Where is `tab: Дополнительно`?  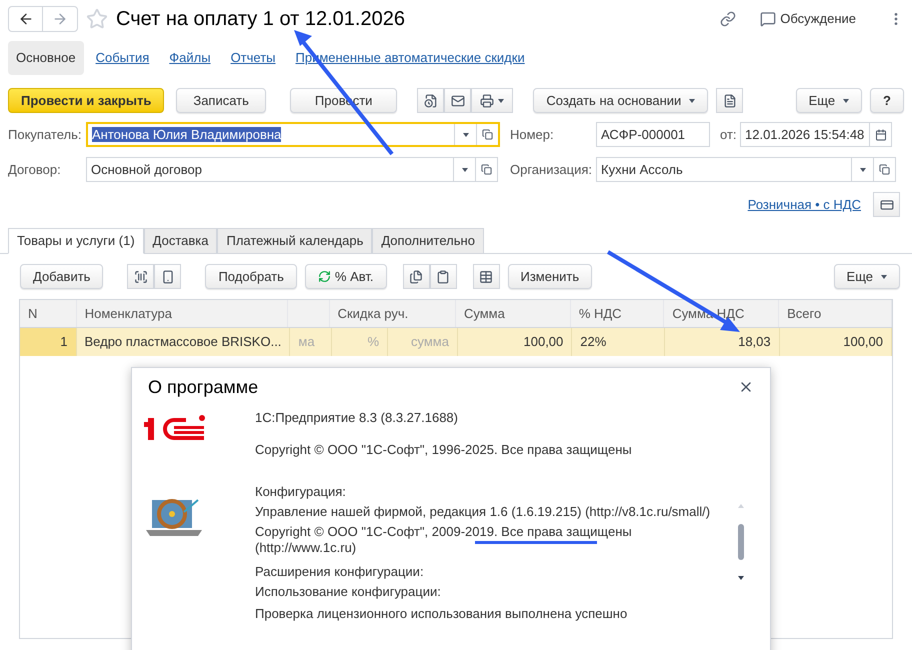 tab: Дополнительно is located at coordinates (428, 241).